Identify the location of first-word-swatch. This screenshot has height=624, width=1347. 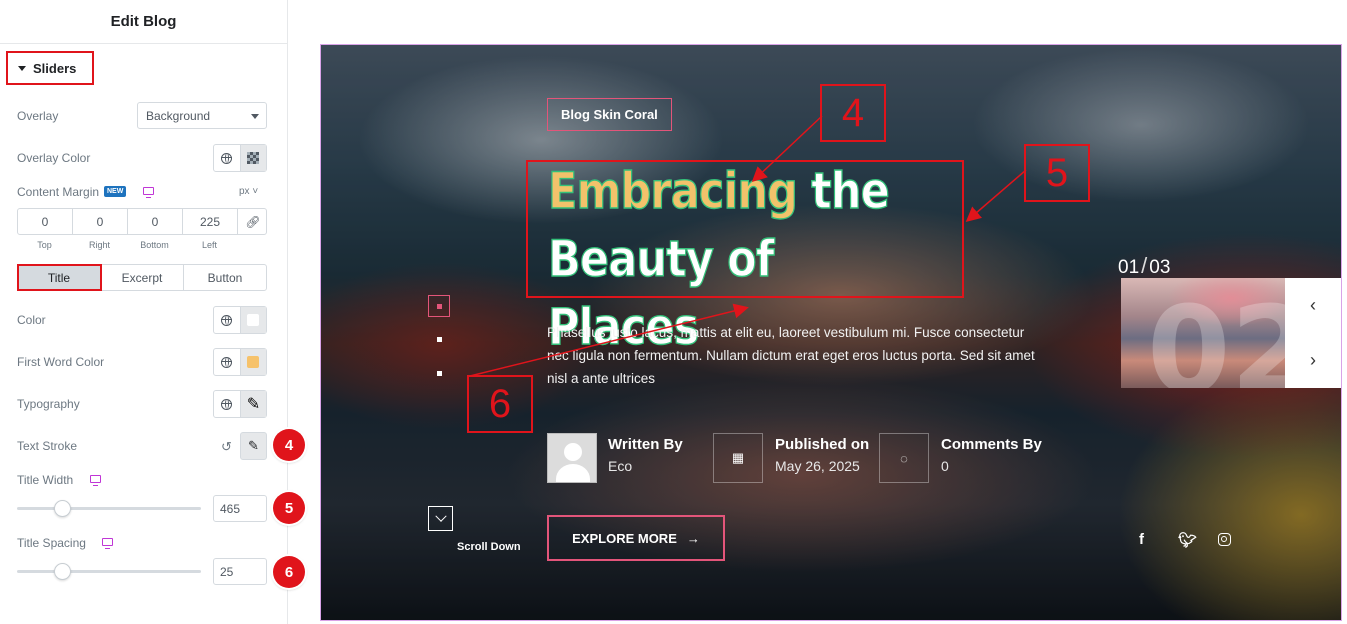
(253, 362).